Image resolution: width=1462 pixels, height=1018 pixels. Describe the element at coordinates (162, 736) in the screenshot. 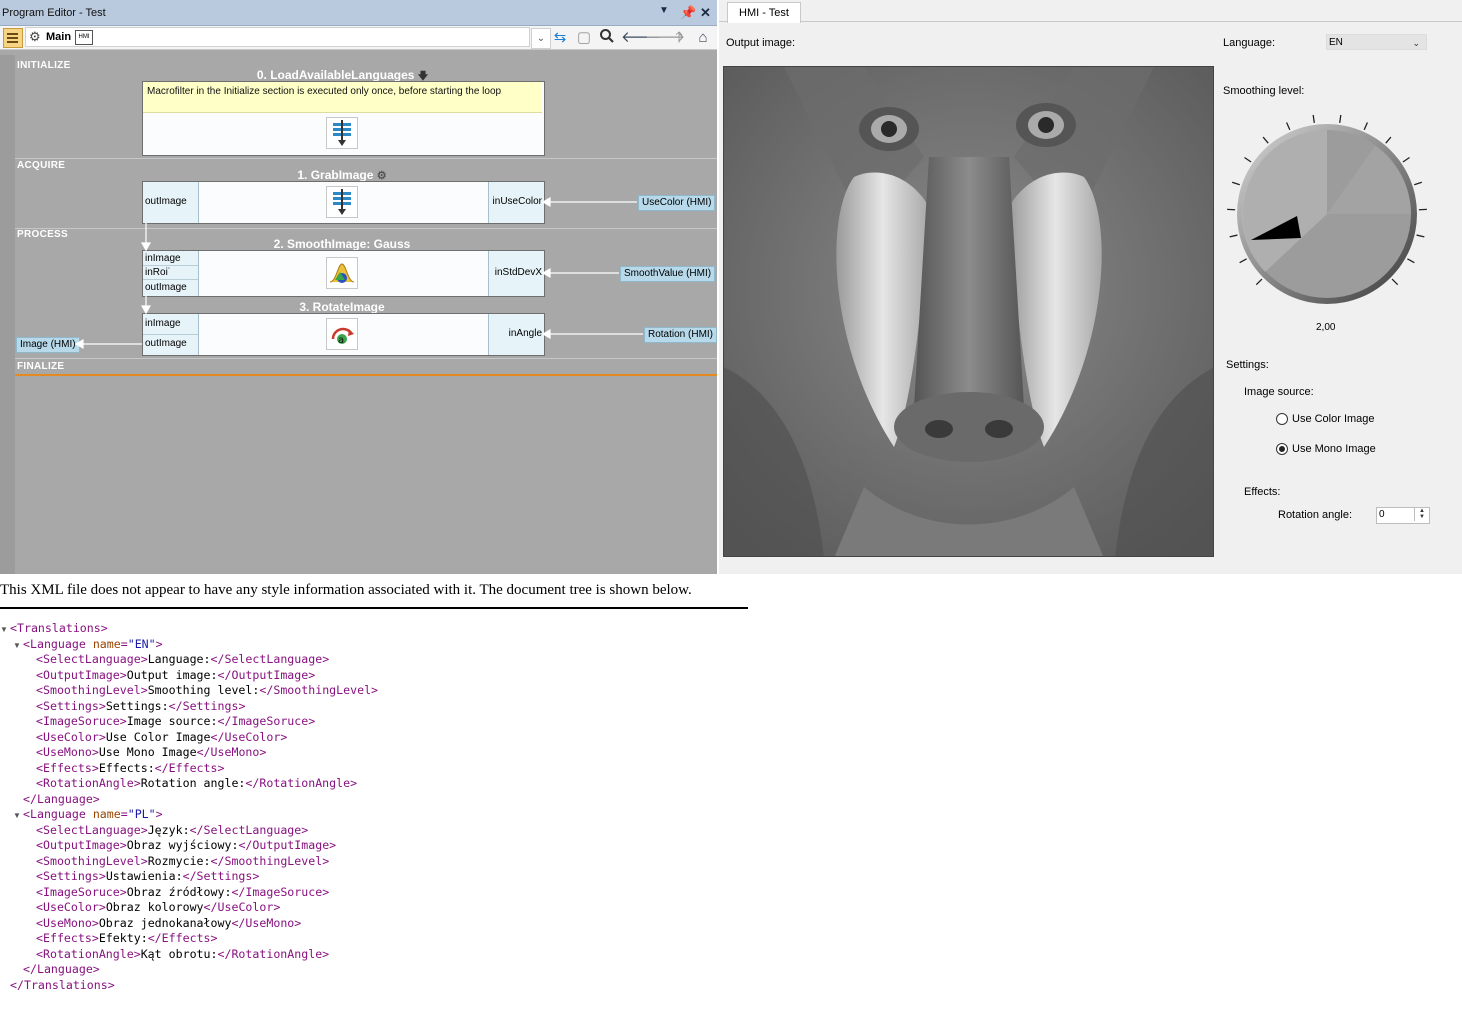

I see `xml-line: <UseColor>Use Color Image</UseColor>` at that location.